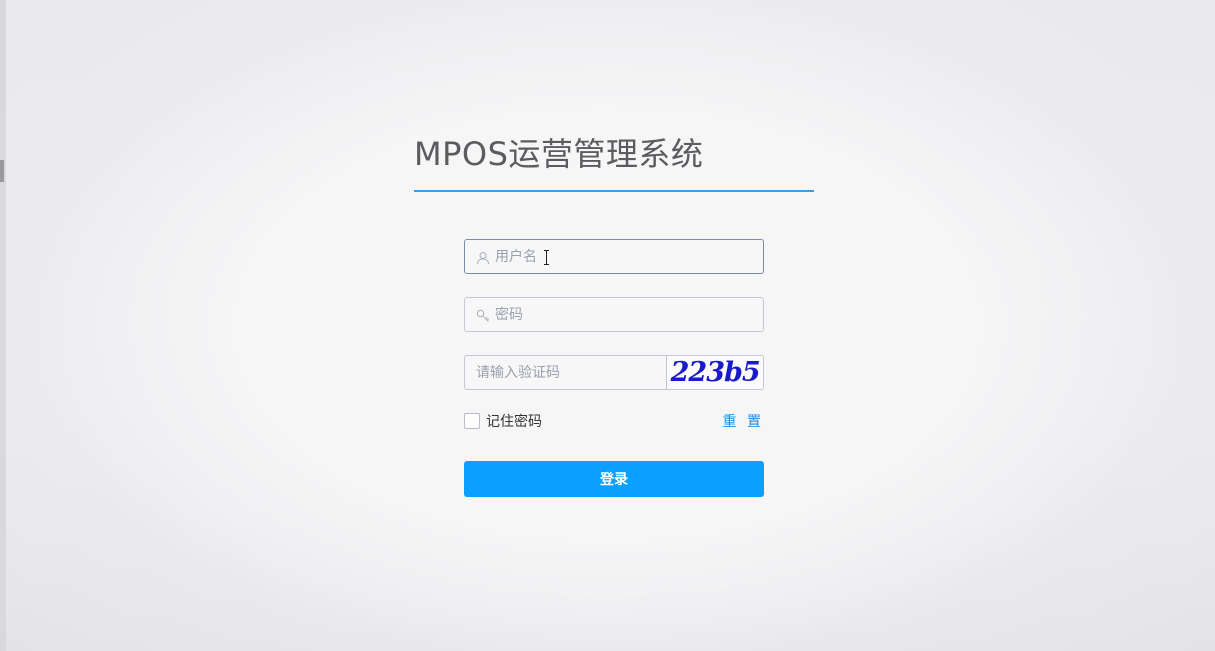  Describe the element at coordinates (514, 422) in the screenshot. I see `remember-password-label: 记住密码` at that location.